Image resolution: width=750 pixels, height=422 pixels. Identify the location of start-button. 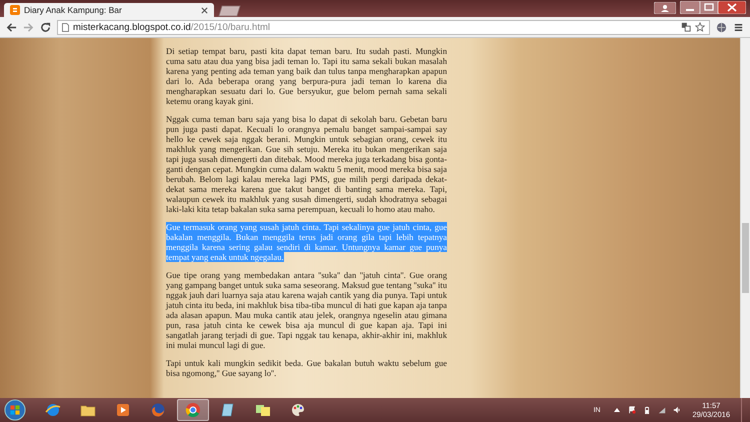
(15, 410).